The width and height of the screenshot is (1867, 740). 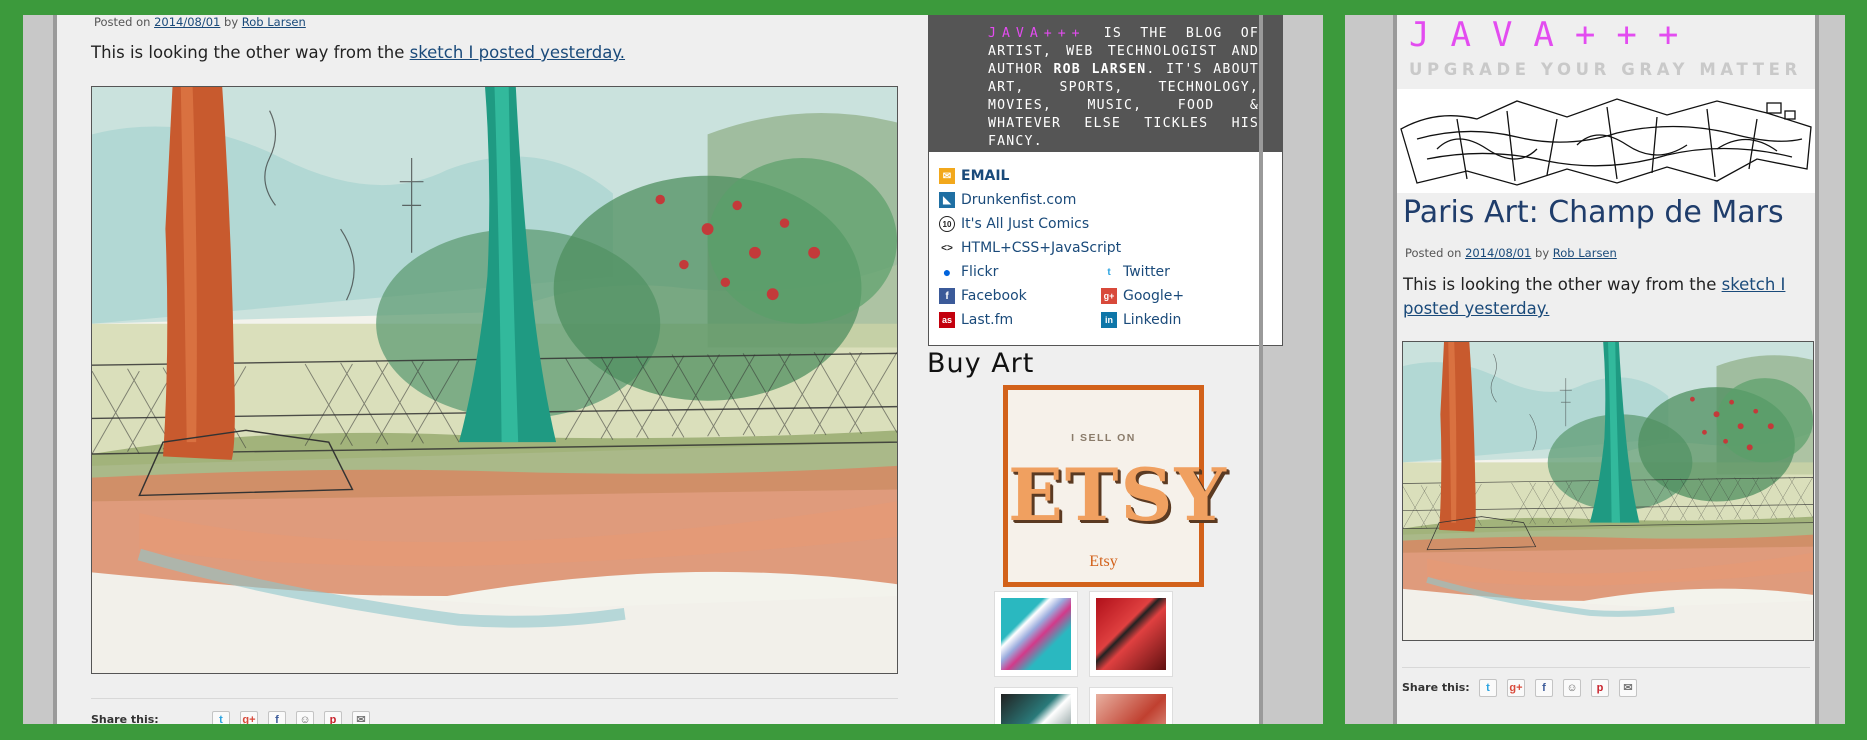 I want to click on flickr-icon: ●, so click(x=947, y=272).